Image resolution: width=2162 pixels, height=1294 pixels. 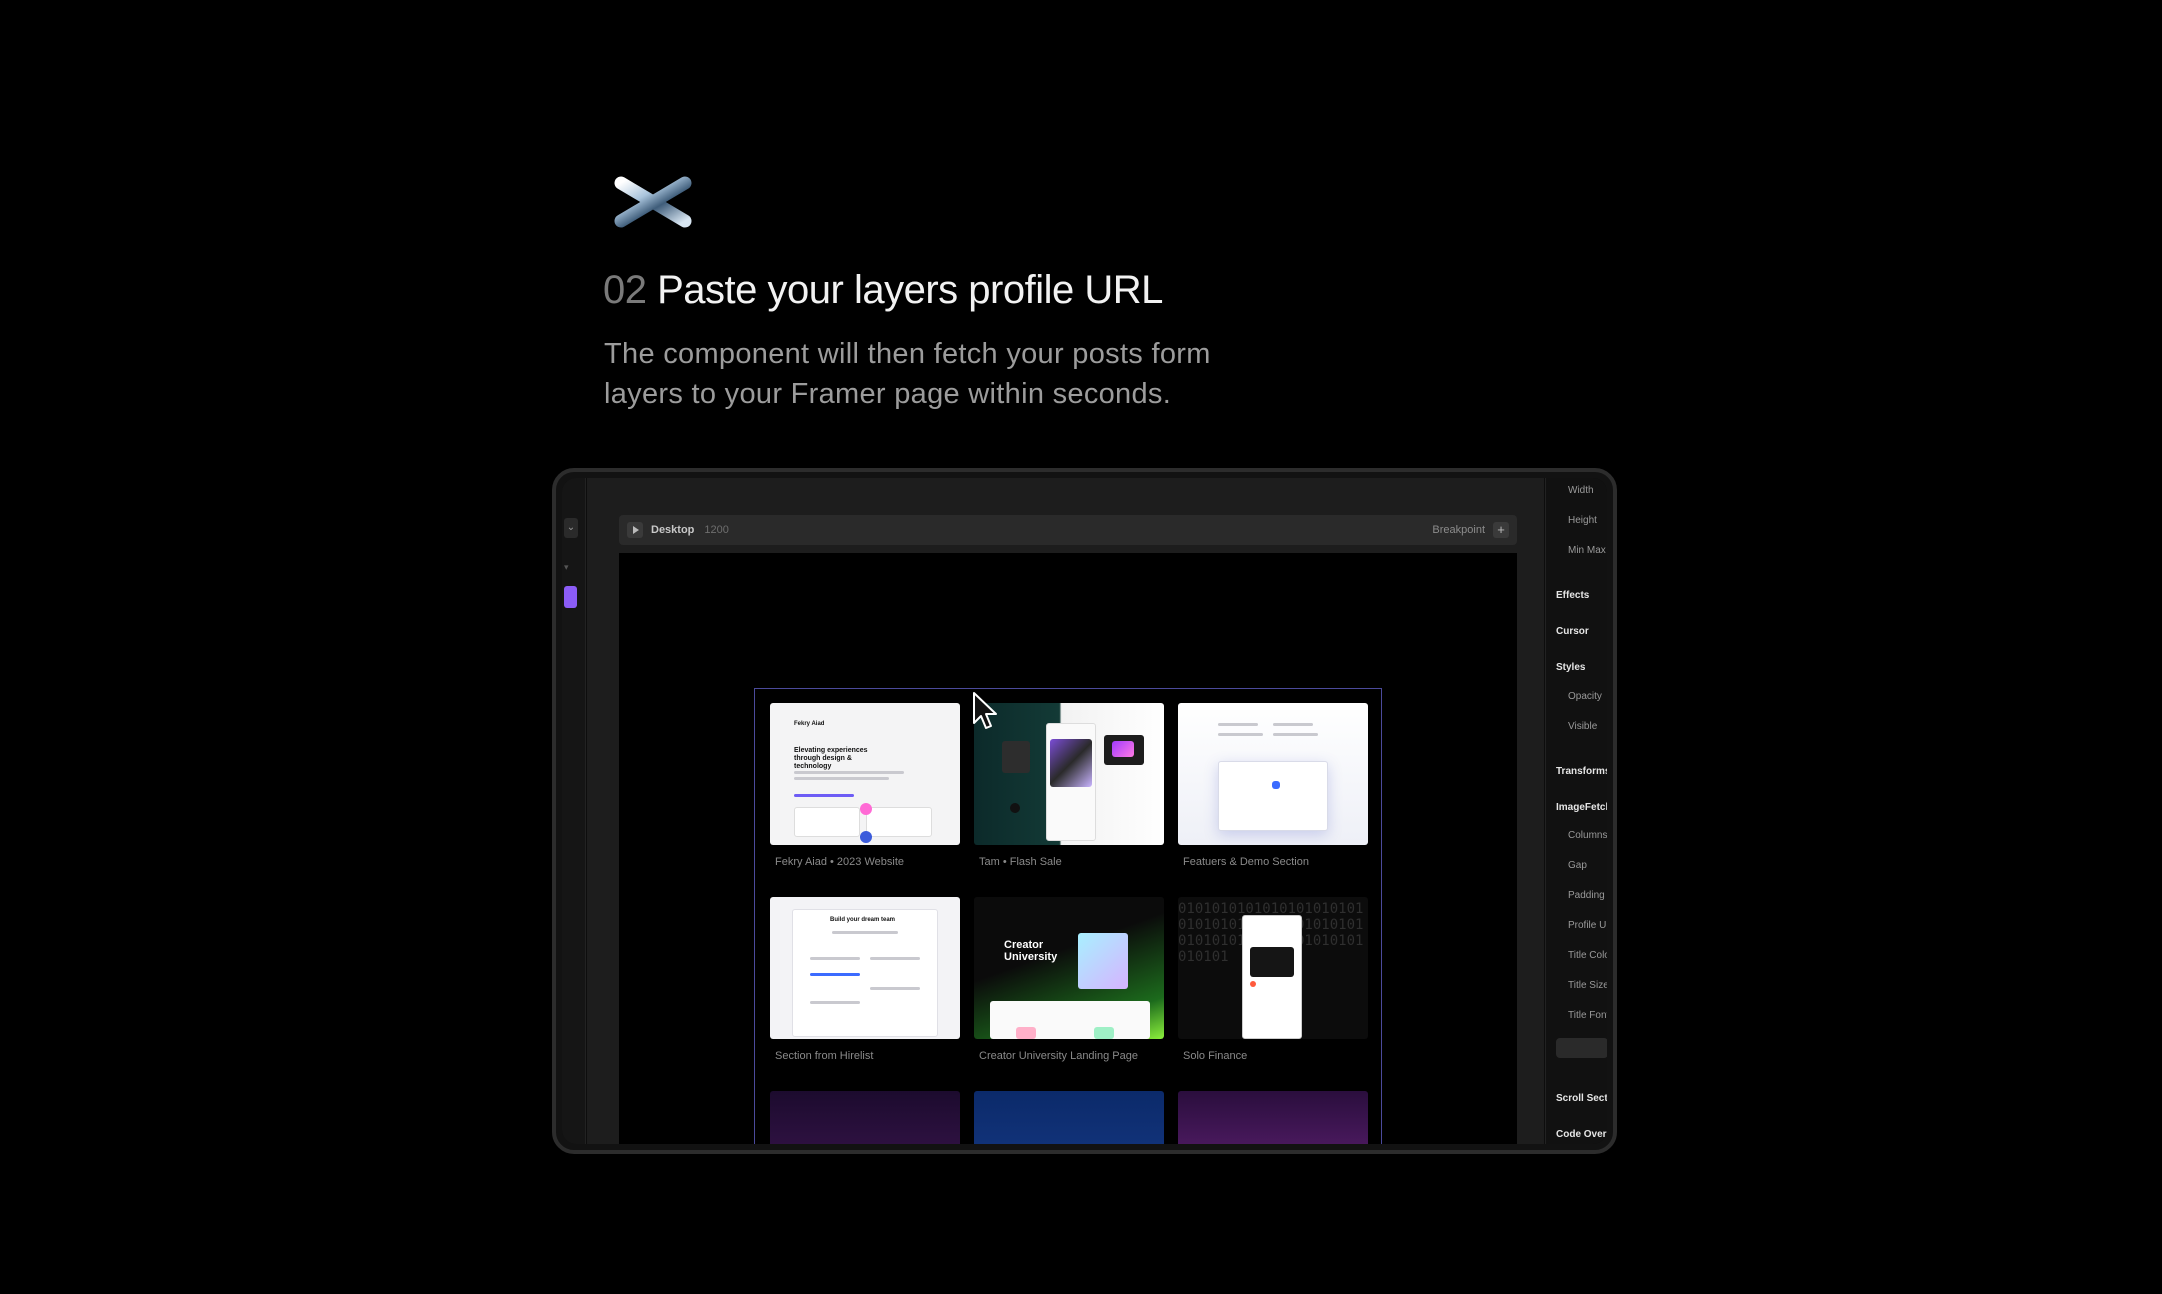 What do you see at coordinates (571, 528) in the screenshot?
I see `chevron-down-icon: ⌄` at bounding box center [571, 528].